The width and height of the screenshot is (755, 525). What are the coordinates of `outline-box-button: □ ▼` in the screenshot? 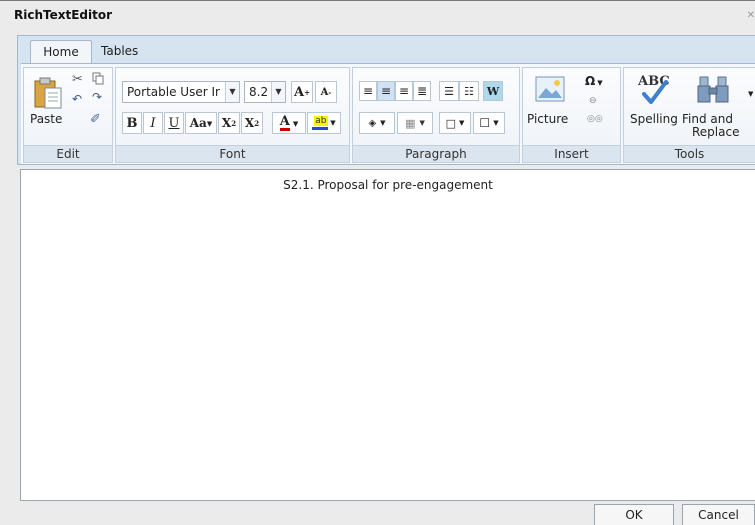 It's located at (455, 123).